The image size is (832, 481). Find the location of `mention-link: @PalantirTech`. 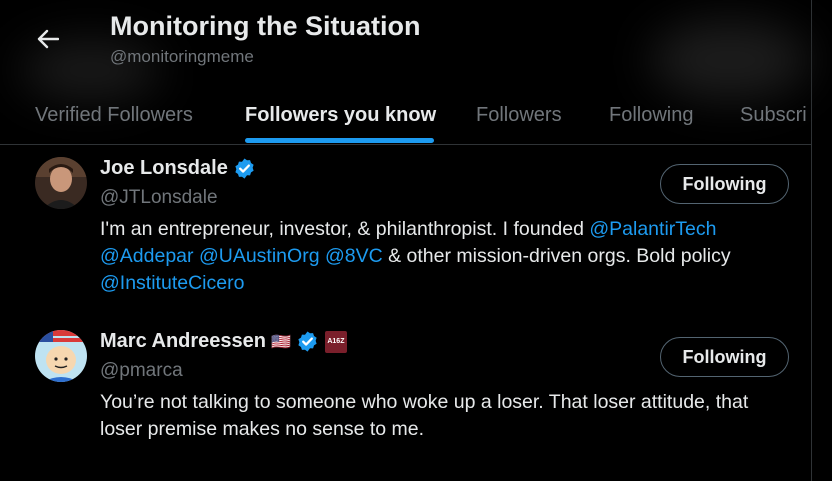

mention-link: @PalantirTech is located at coordinates (652, 229).